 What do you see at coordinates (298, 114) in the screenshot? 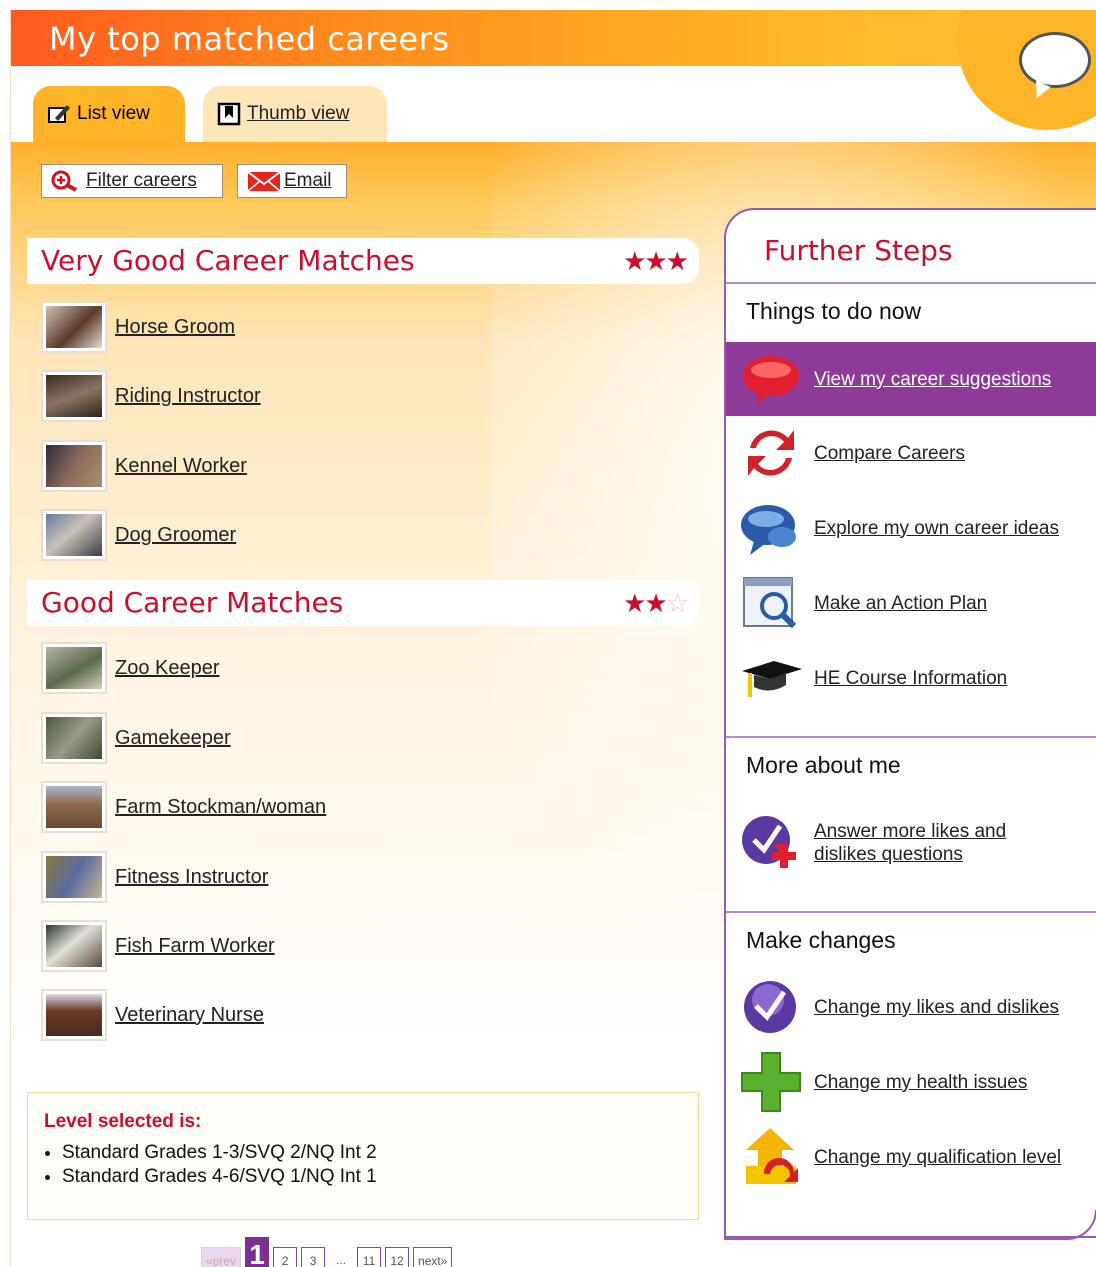
I see `tab-thumb-view-label: Thumb view` at bounding box center [298, 114].